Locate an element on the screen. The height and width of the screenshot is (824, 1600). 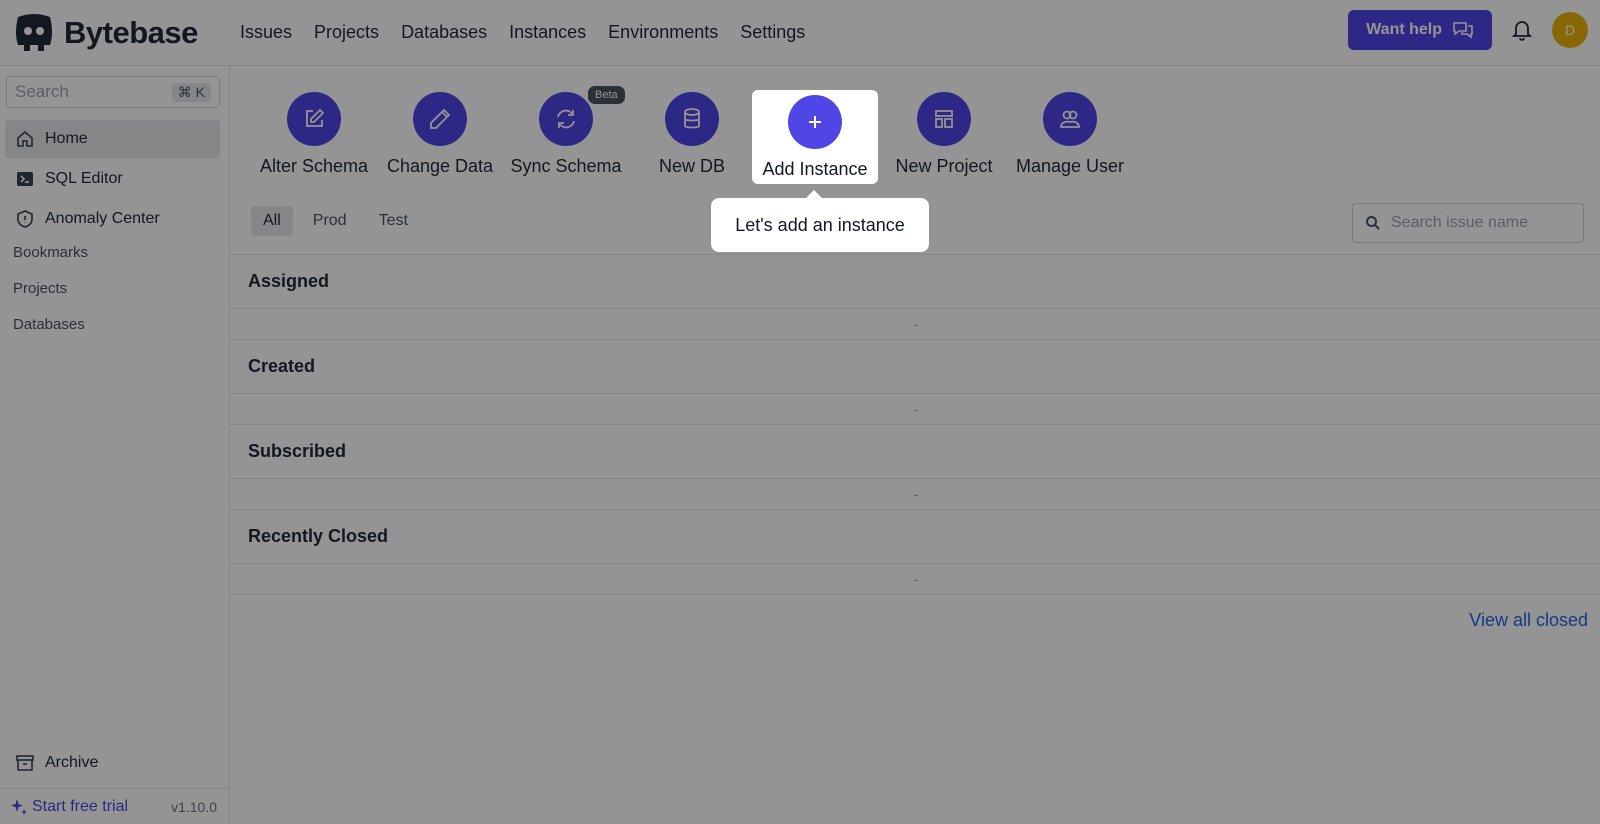
plus-icon is located at coordinates (815, 122).